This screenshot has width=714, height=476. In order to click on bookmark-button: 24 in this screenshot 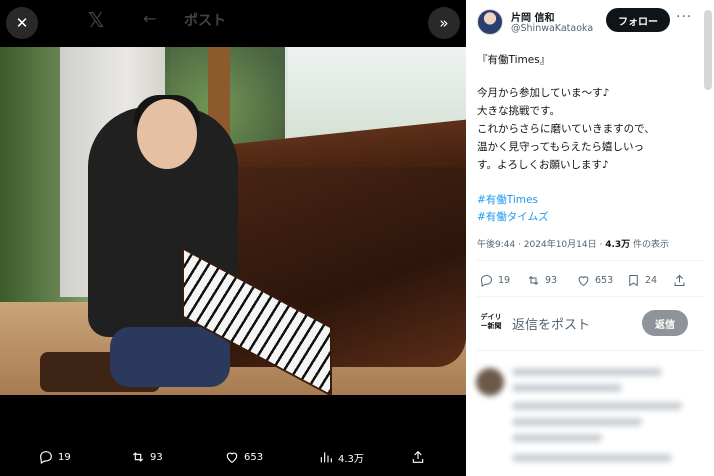, I will do `click(641, 280)`.